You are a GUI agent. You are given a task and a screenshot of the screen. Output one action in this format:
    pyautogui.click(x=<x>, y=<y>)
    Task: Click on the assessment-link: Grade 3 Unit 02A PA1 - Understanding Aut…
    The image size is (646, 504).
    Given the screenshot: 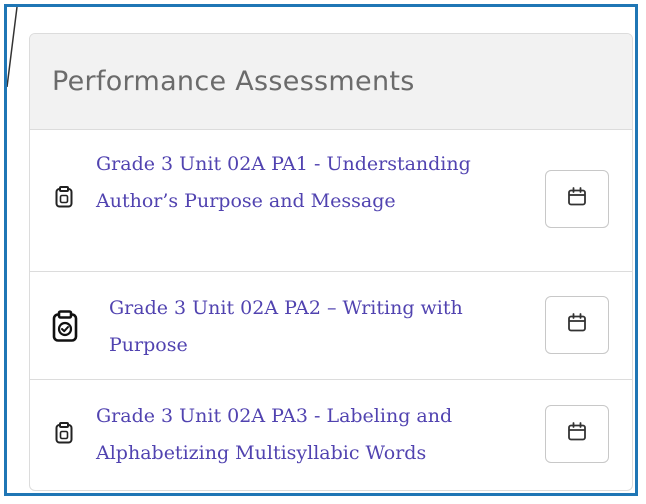 What is the action you would take?
    pyautogui.click(x=311, y=183)
    